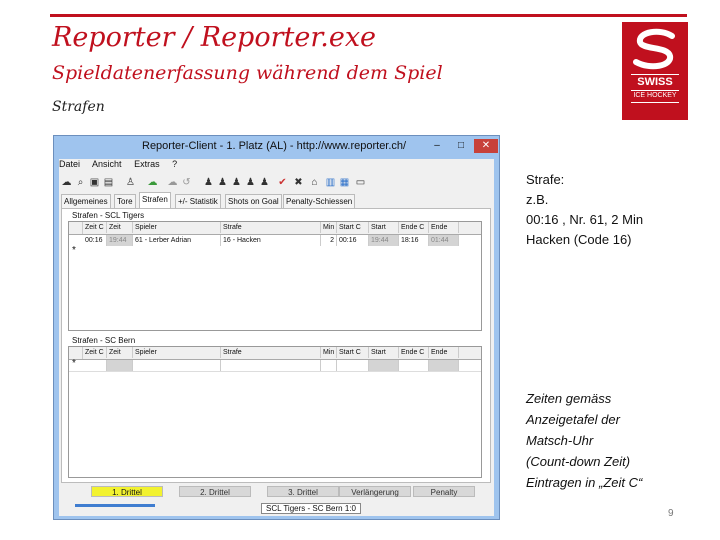 Image resolution: width=720 pixels, height=540 pixels. What do you see at coordinates (537, 199) in the screenshot?
I see `annotation-line: z.B.` at bounding box center [537, 199].